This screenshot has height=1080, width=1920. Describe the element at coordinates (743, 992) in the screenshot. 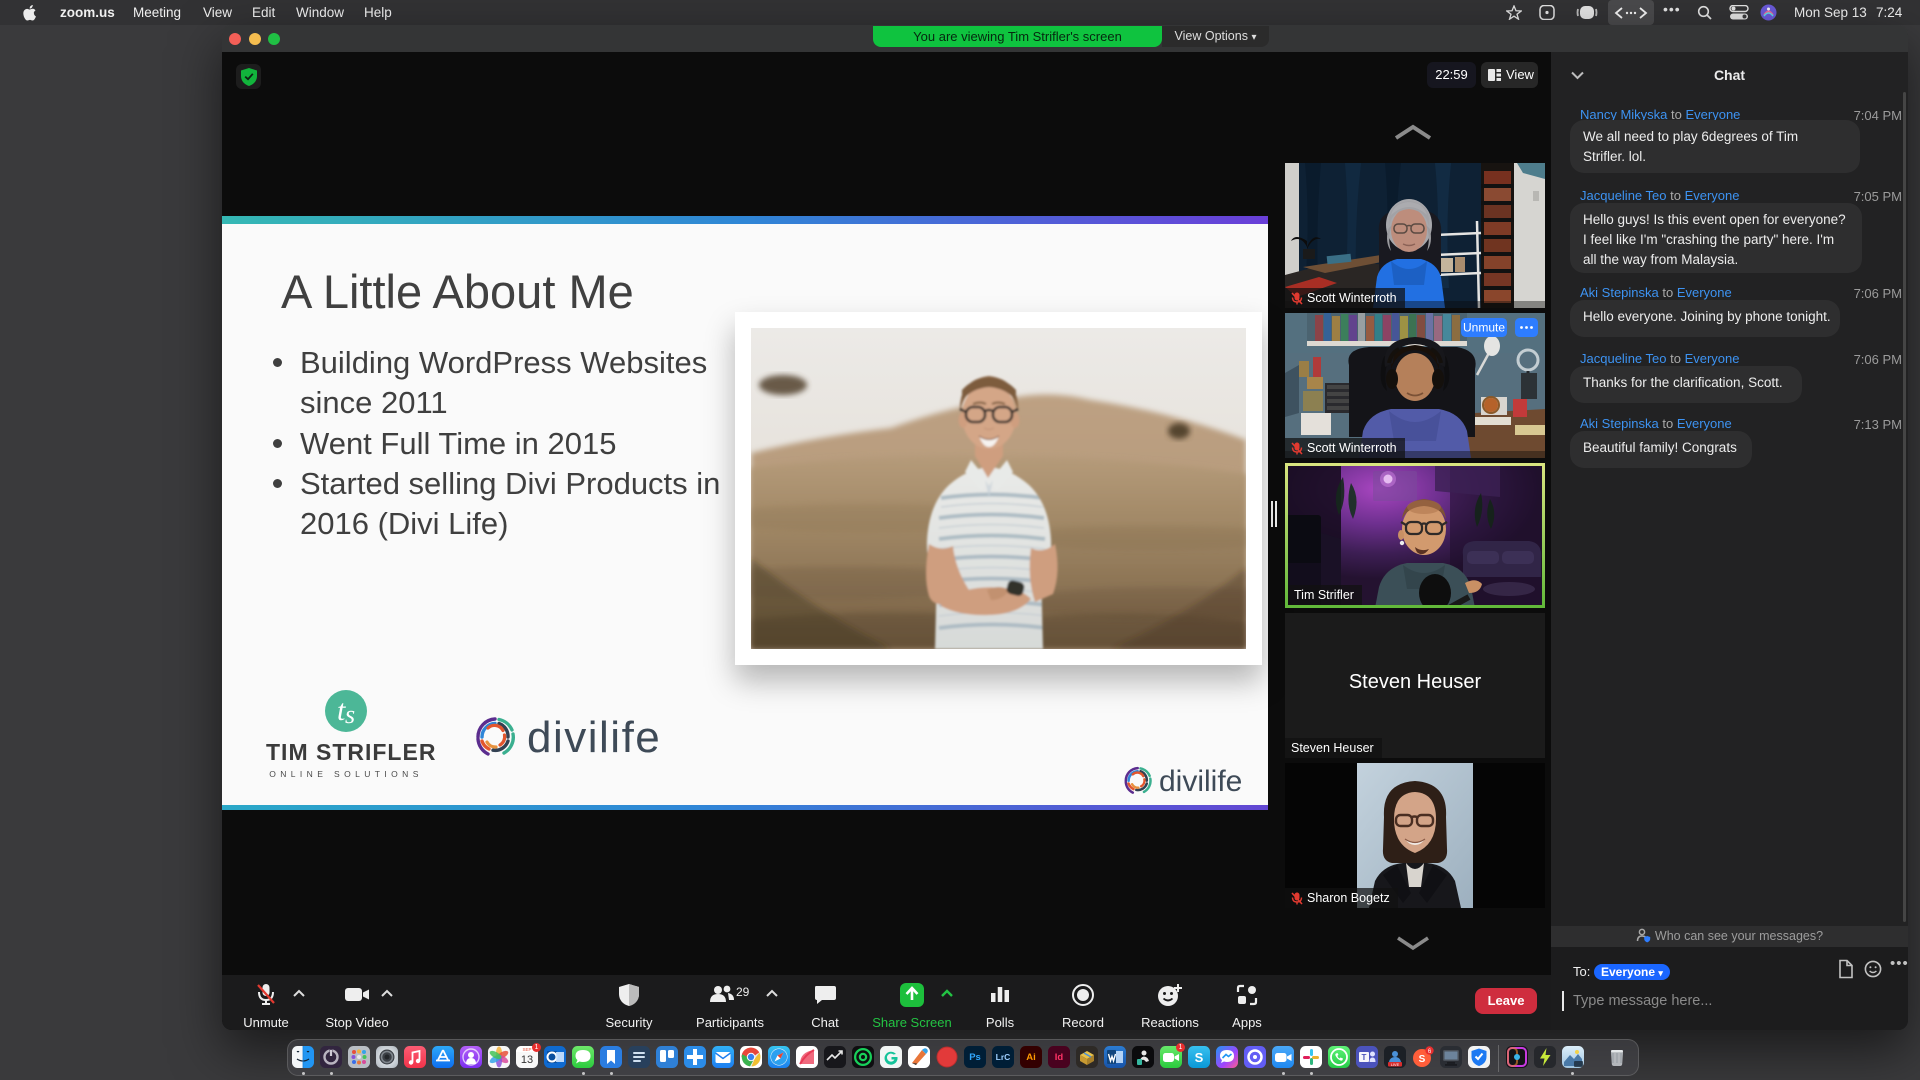

I see `svg-text: 29` at that location.